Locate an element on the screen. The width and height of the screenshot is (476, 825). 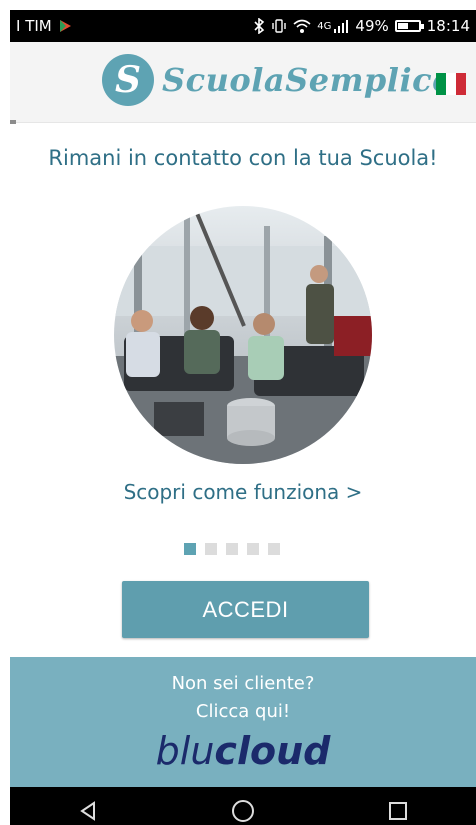
carrier-label: I TIM is located at coordinates (34, 26).